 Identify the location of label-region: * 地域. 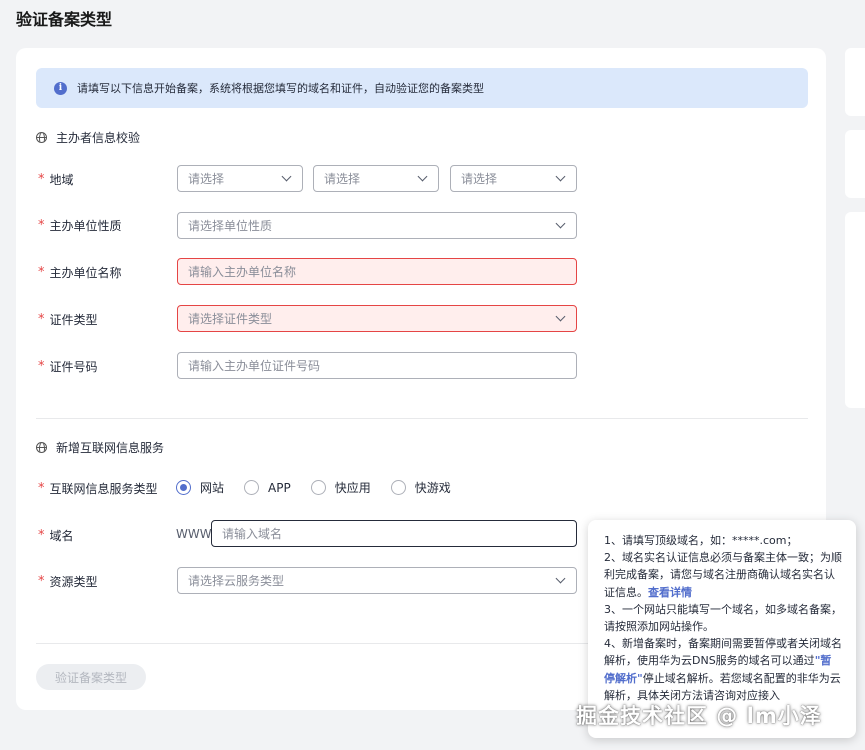
(56, 179).